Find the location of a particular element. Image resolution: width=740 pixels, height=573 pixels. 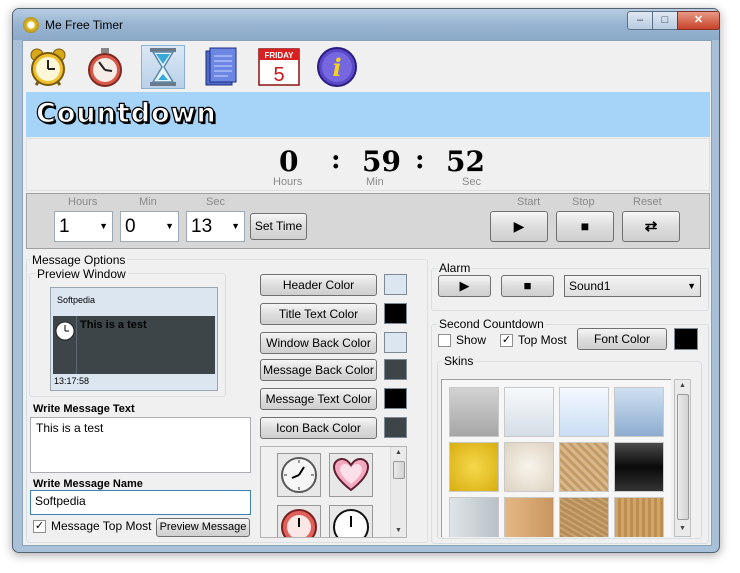

header-color-swatch is located at coordinates (395, 284).